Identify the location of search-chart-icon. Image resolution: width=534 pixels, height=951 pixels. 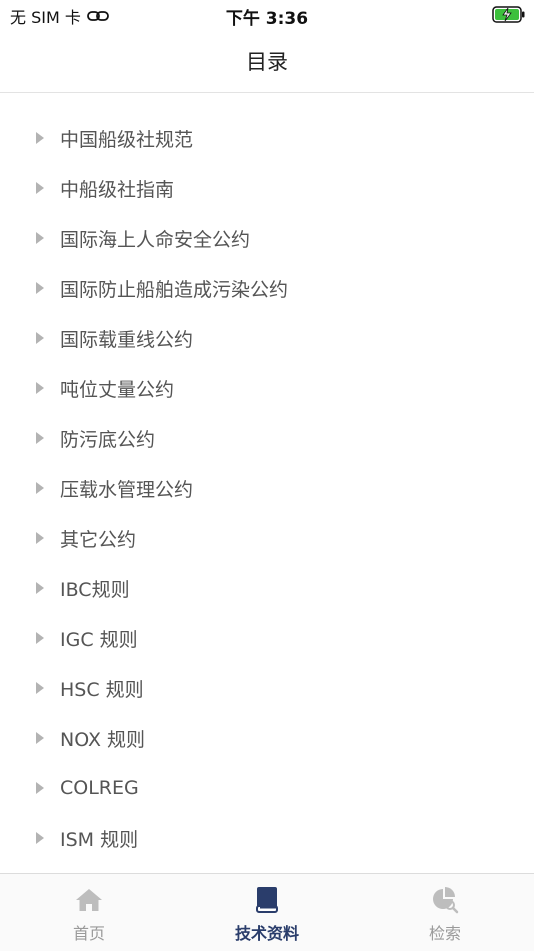
(445, 900).